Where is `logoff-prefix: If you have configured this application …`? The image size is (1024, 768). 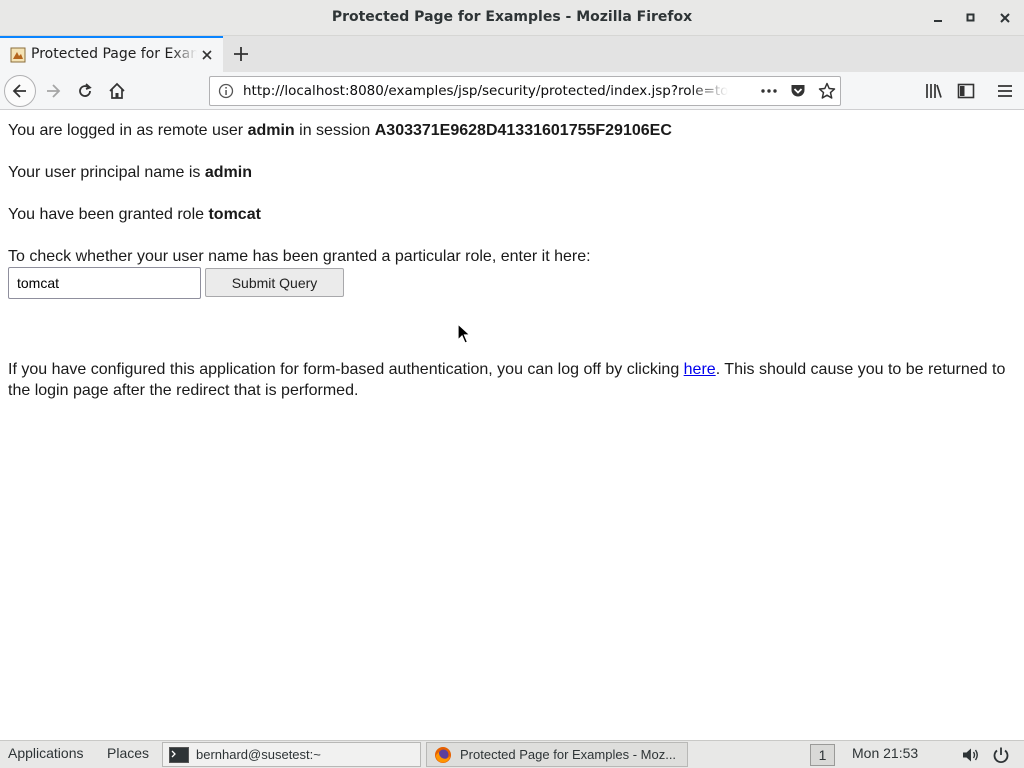
logoff-prefix: If you have configured this application … is located at coordinates (346, 369).